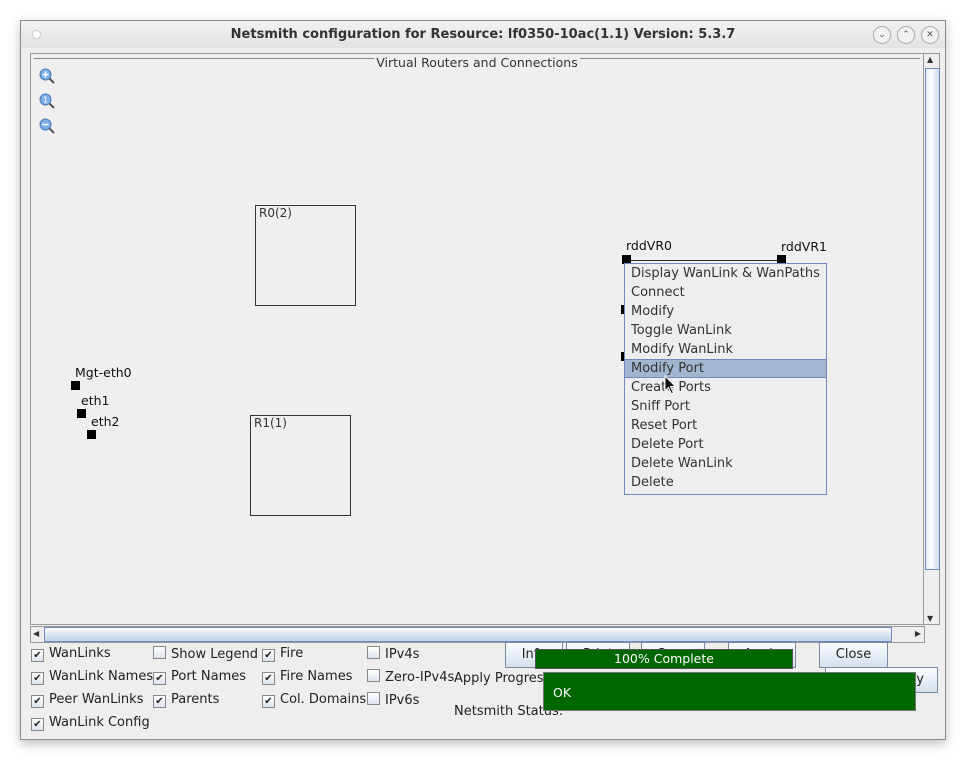 Image resolution: width=965 pixels, height=760 pixels. I want to click on checkbox-label: WanLink Names, so click(101, 676).